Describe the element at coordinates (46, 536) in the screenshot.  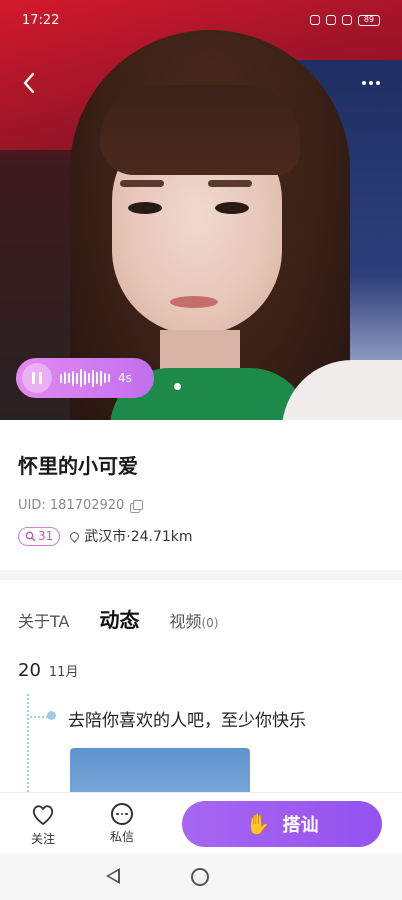
I see `badge-count: 31` at that location.